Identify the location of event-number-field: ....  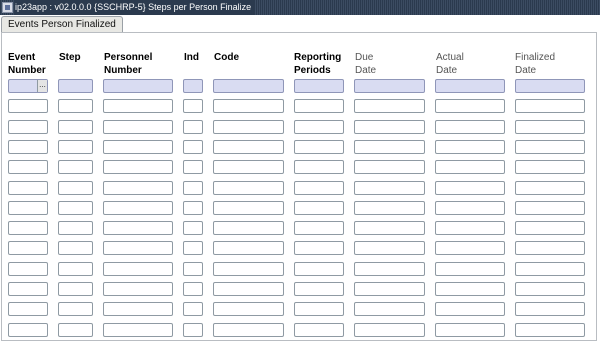
(28, 86).